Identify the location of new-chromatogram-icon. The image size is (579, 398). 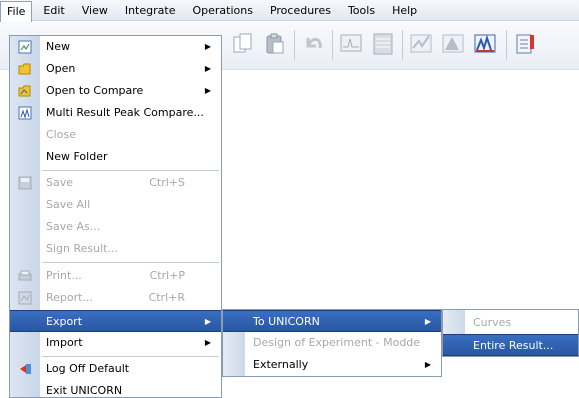
(25, 47).